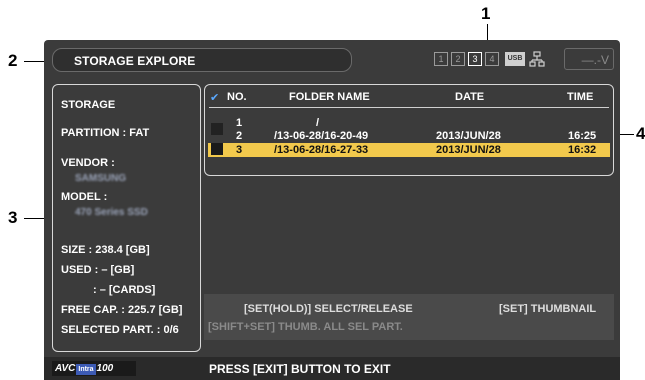 Image resolution: width=645 pixels, height=380 pixels. I want to click on table-row: 2 /13-06-28/16-20-49 2013/JUN/28 16:25, so click(409, 133).